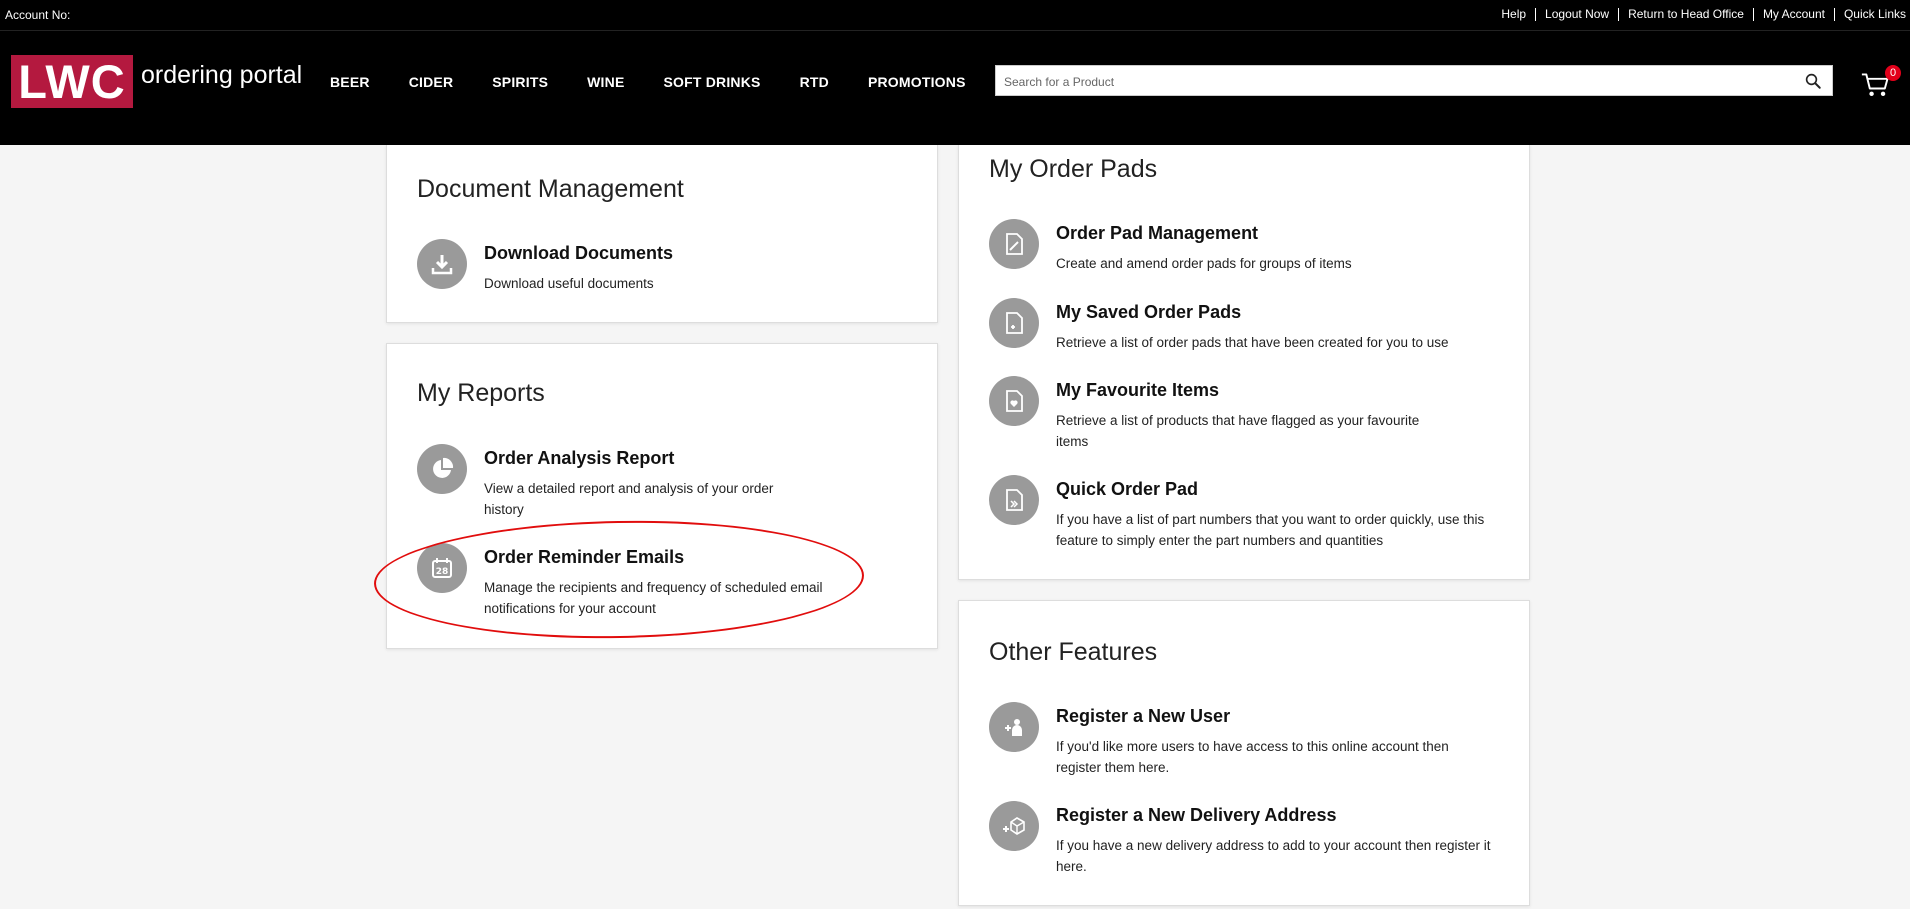 Image resolution: width=1910 pixels, height=909 pixels. I want to click on my-favourite-items-title: My Favourite Items, so click(1137, 390).